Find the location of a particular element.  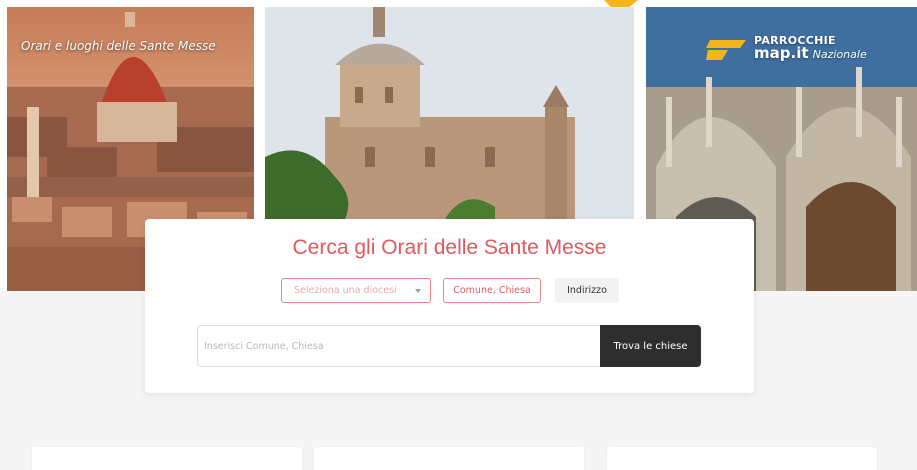

find-churches-button: Trova le chiese is located at coordinates (650, 346).